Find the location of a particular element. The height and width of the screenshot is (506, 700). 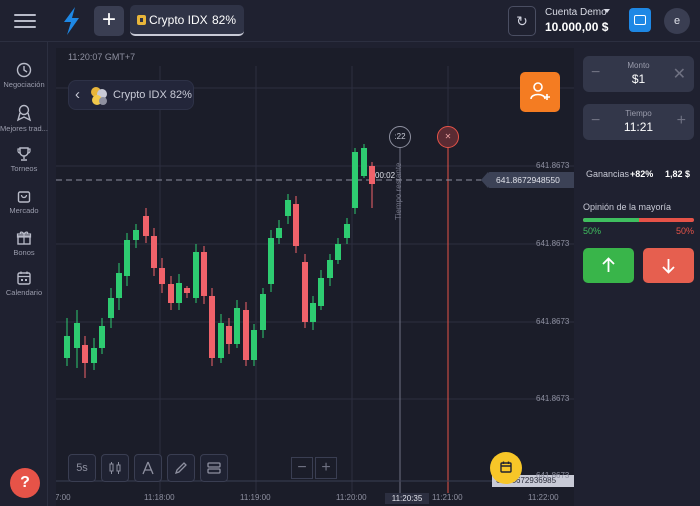

asset-selector-label: Crypto IDX 82% is located at coordinates (152, 95).